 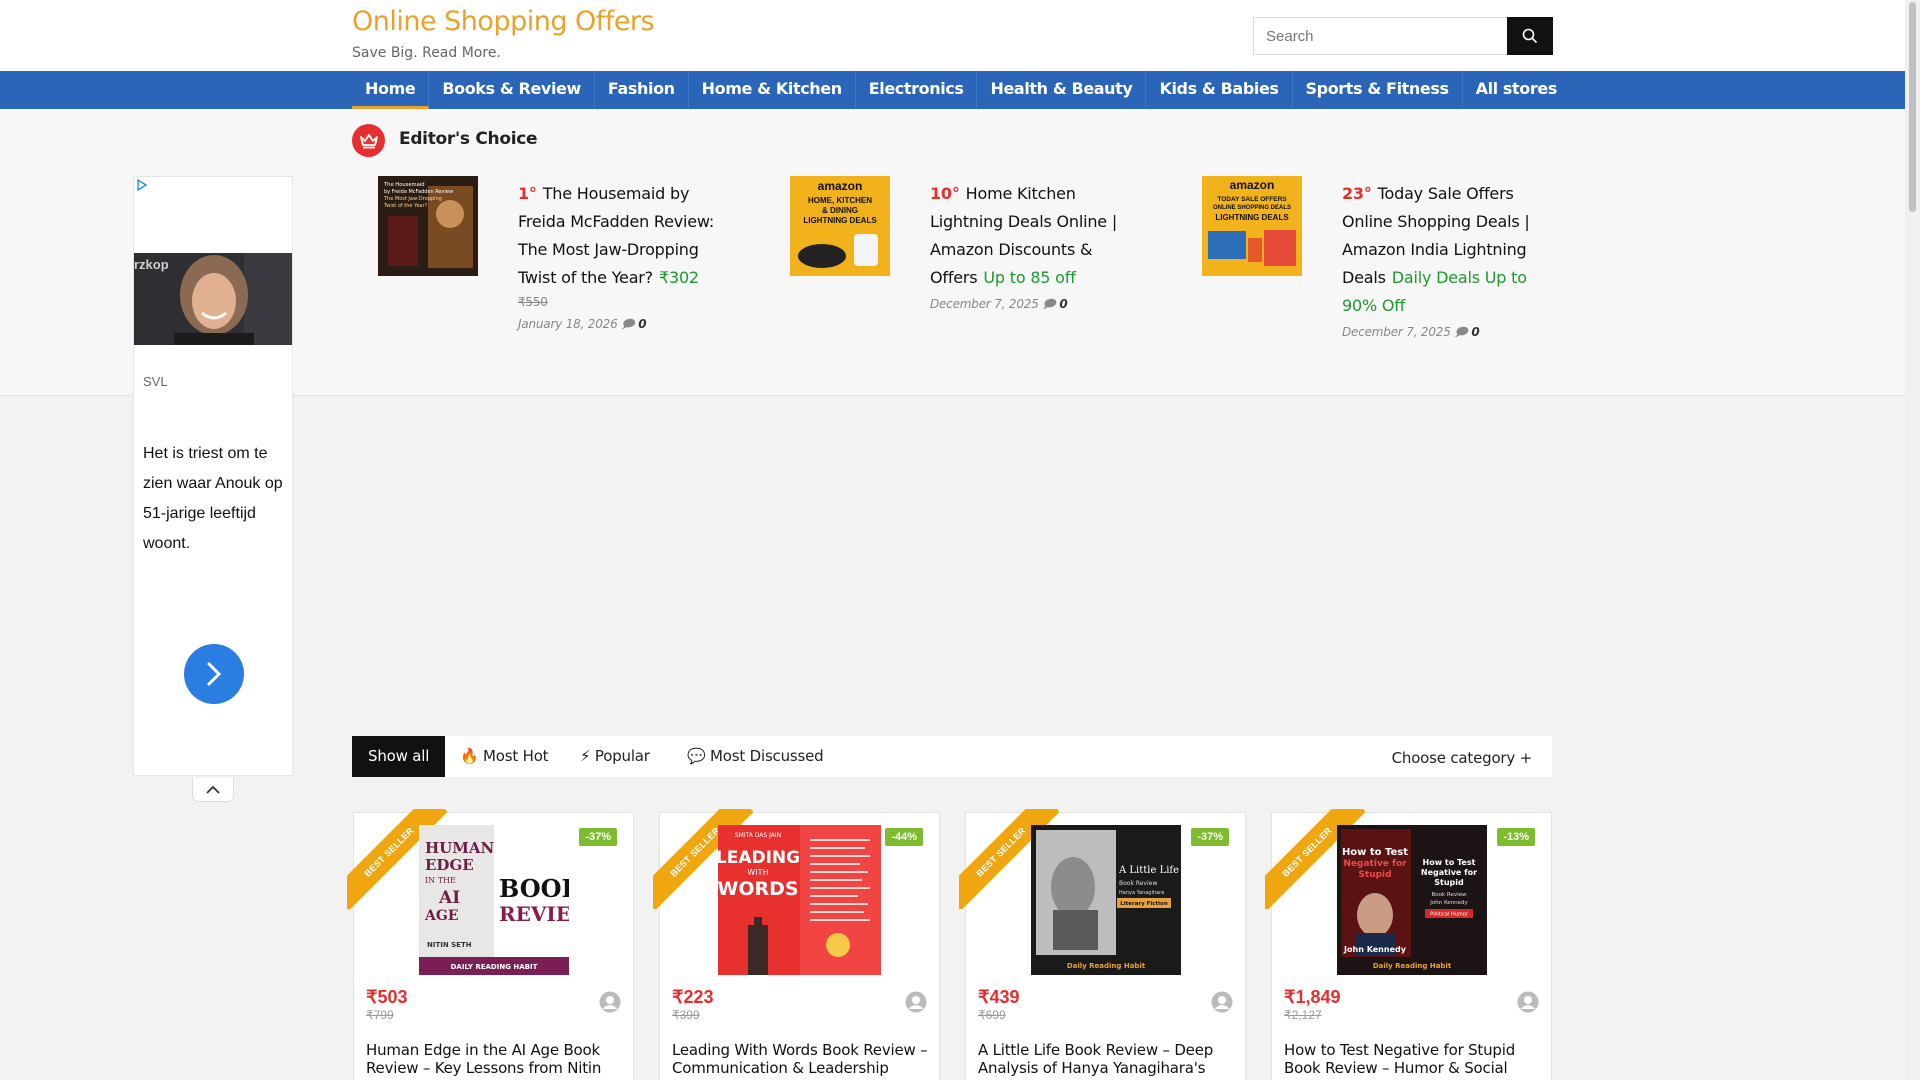 What do you see at coordinates (1252, 217) in the screenshot?
I see `thumb-line-3: LIGHTNING DEALS` at bounding box center [1252, 217].